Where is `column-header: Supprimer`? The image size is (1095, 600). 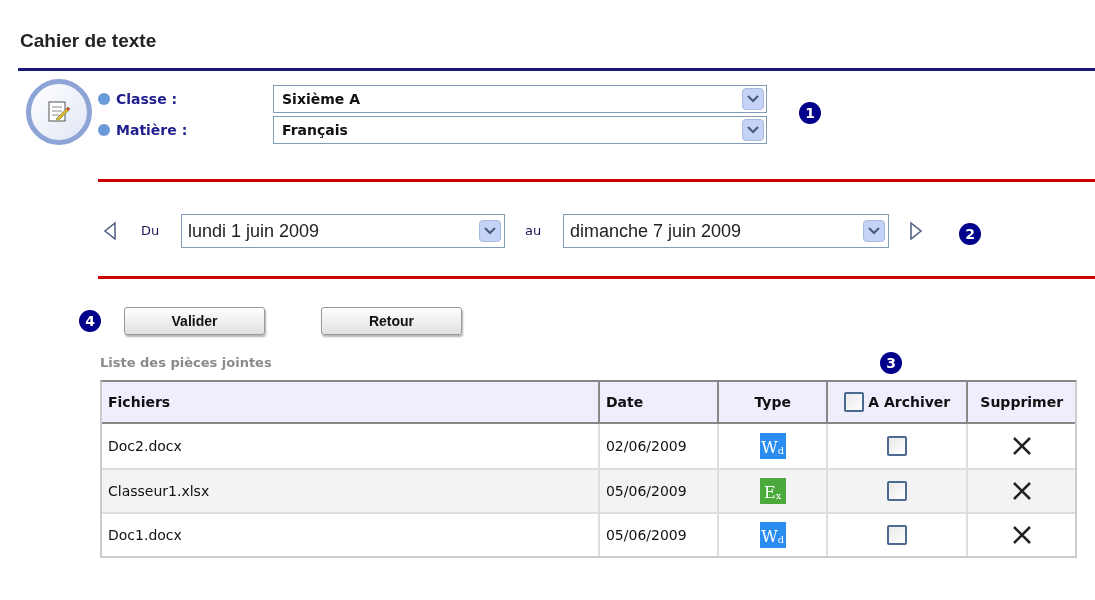
column-header: Supprimer is located at coordinates (1020, 402).